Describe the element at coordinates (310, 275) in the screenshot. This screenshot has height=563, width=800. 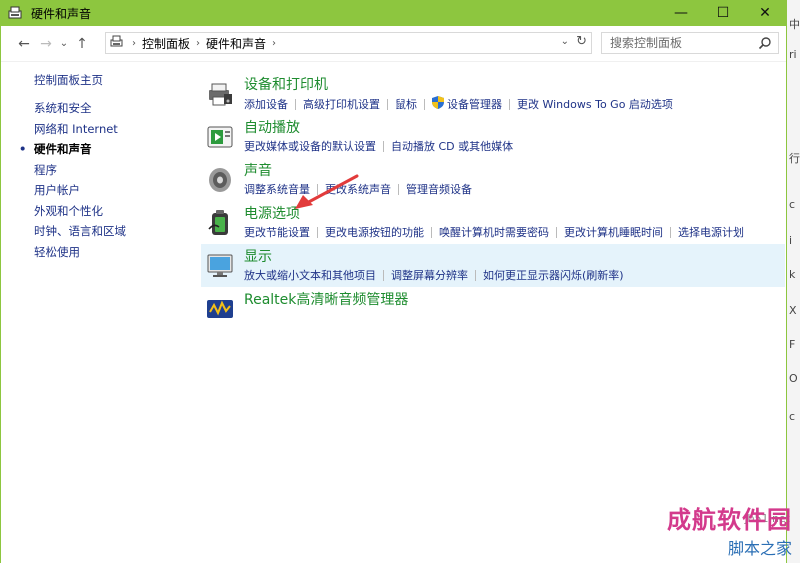
I see `link-text-size: 放大或缩小文本和其他项目` at that location.